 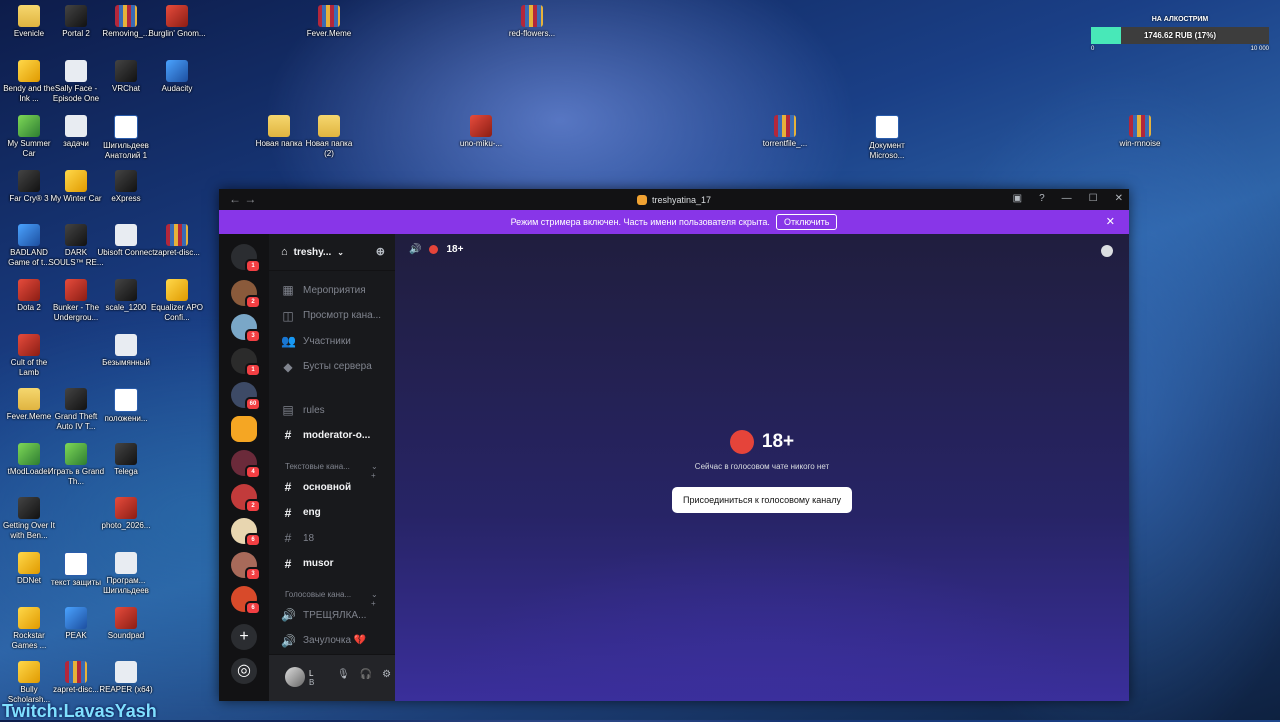 I want to click on channel-item: #18, so click(x=297, y=538).